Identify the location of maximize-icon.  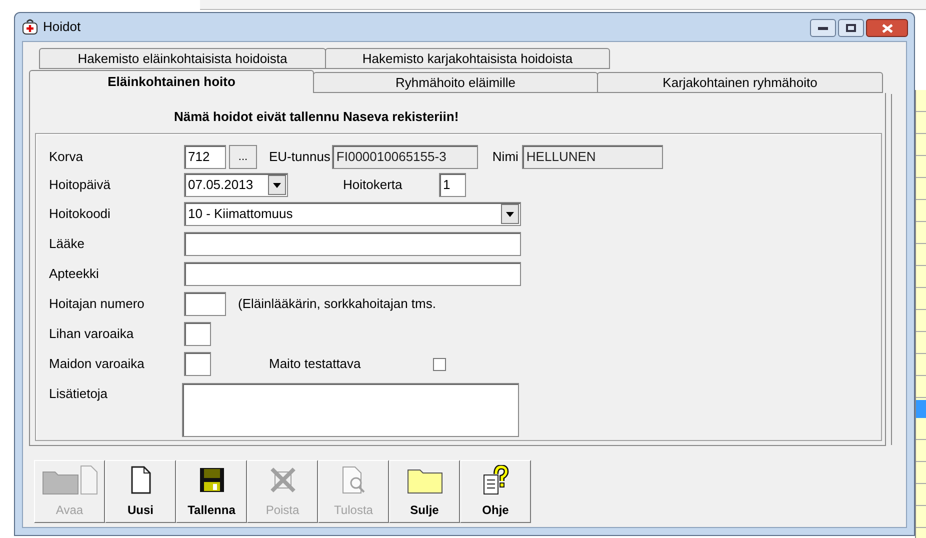
(851, 28).